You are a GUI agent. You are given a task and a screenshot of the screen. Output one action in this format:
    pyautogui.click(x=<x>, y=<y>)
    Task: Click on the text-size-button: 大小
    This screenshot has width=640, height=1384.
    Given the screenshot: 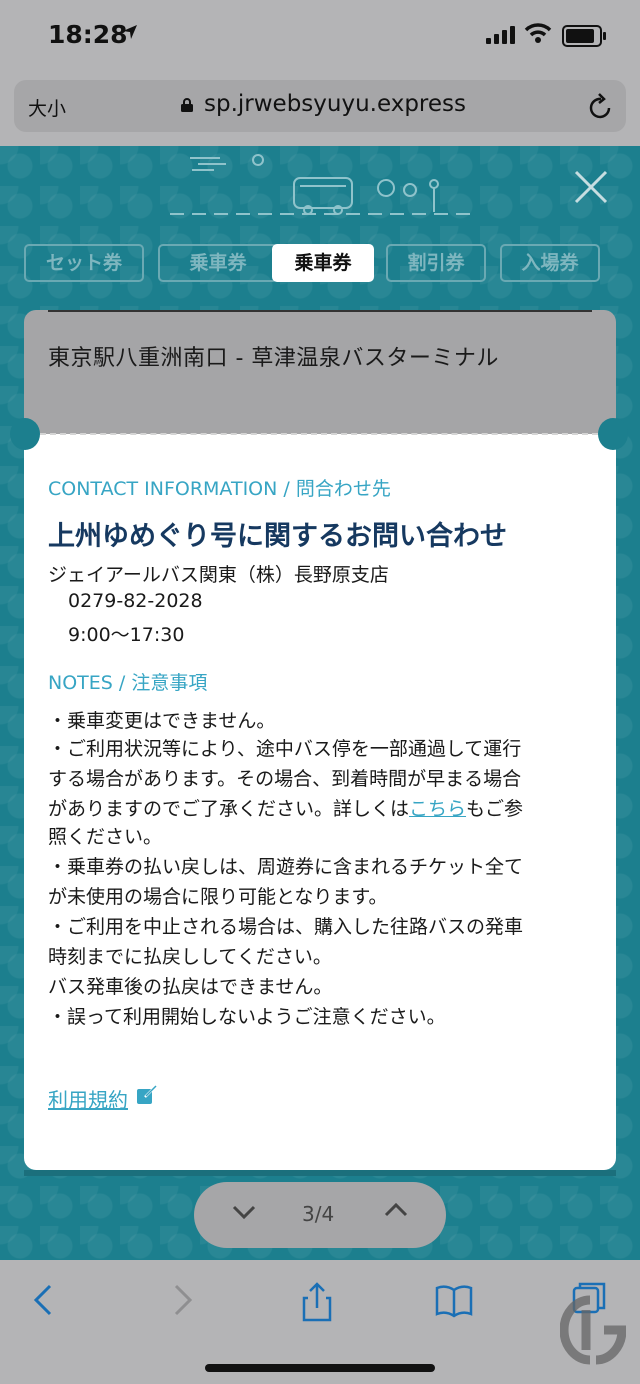 What is the action you would take?
    pyautogui.click(x=47, y=107)
    